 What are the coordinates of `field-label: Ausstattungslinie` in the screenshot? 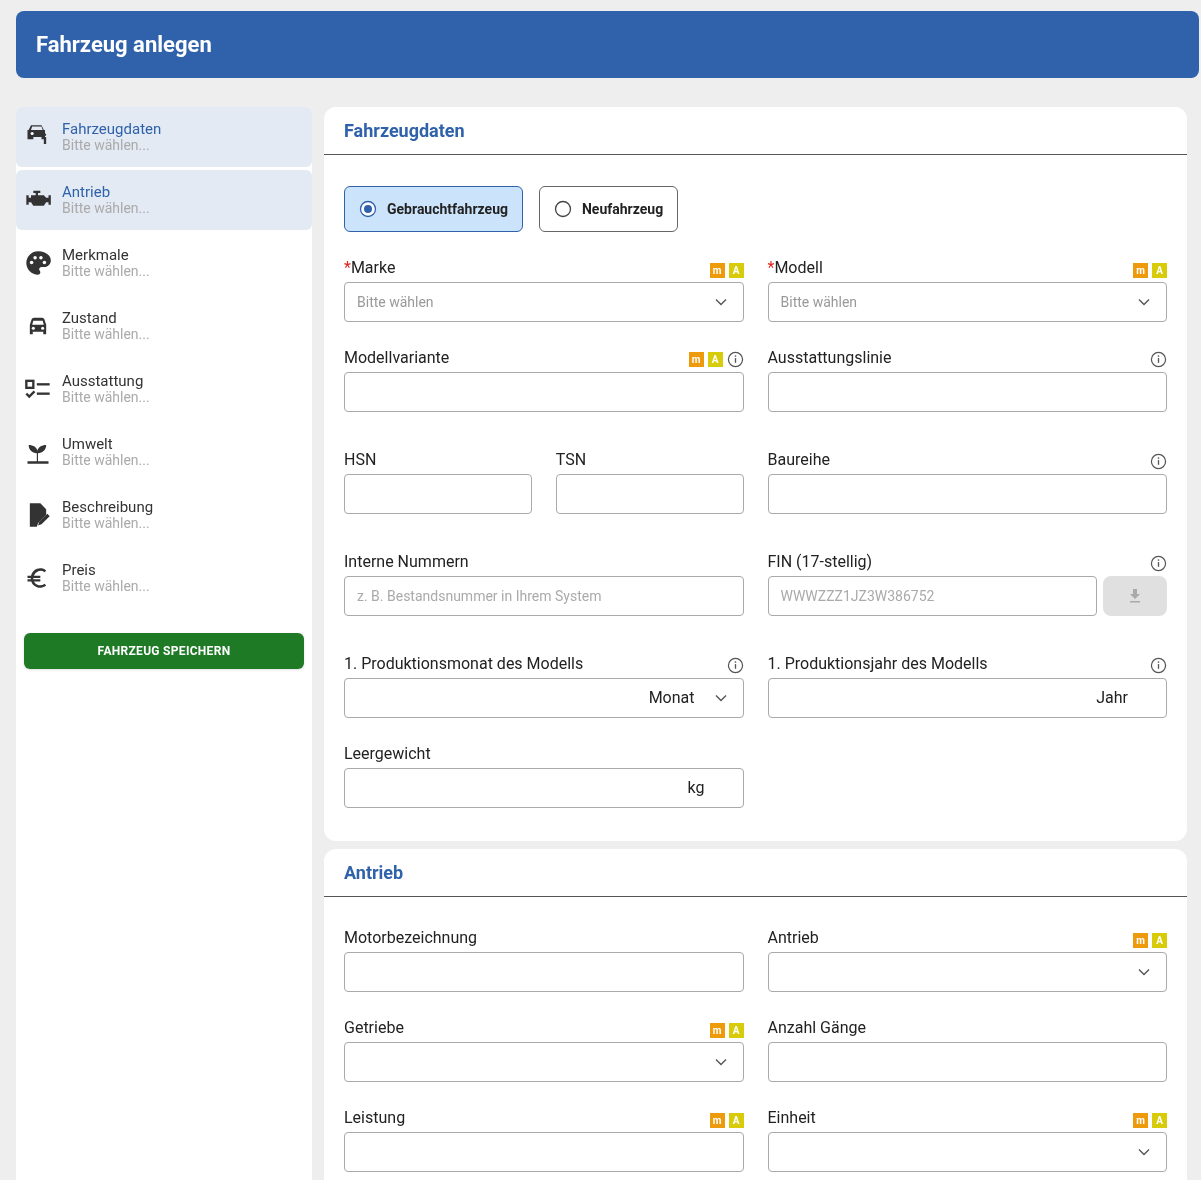 It's located at (829, 358).